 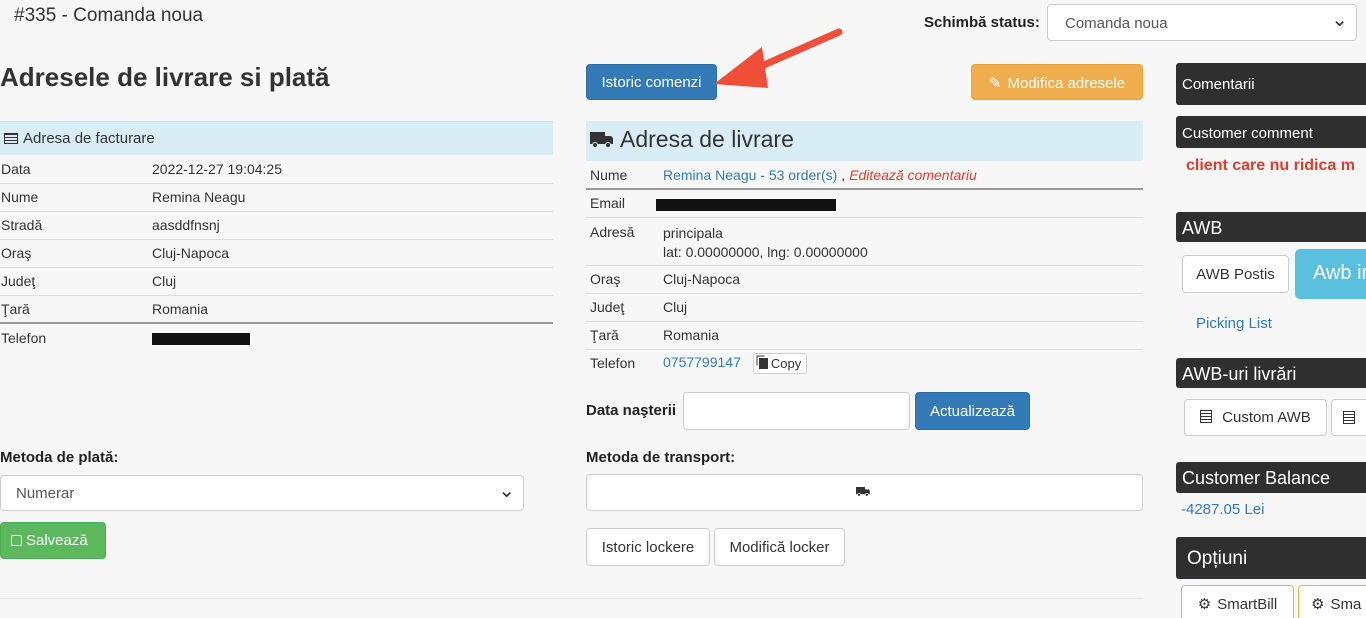 What do you see at coordinates (1271, 84) in the screenshot?
I see `comments-panel-title: Comentarii` at bounding box center [1271, 84].